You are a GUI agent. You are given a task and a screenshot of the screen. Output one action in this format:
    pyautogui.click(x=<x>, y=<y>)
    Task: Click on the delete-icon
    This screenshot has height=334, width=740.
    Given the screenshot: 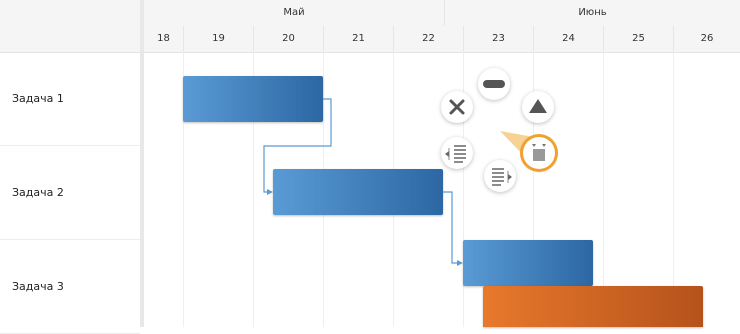 What is the action you would take?
    pyautogui.click(x=457, y=107)
    